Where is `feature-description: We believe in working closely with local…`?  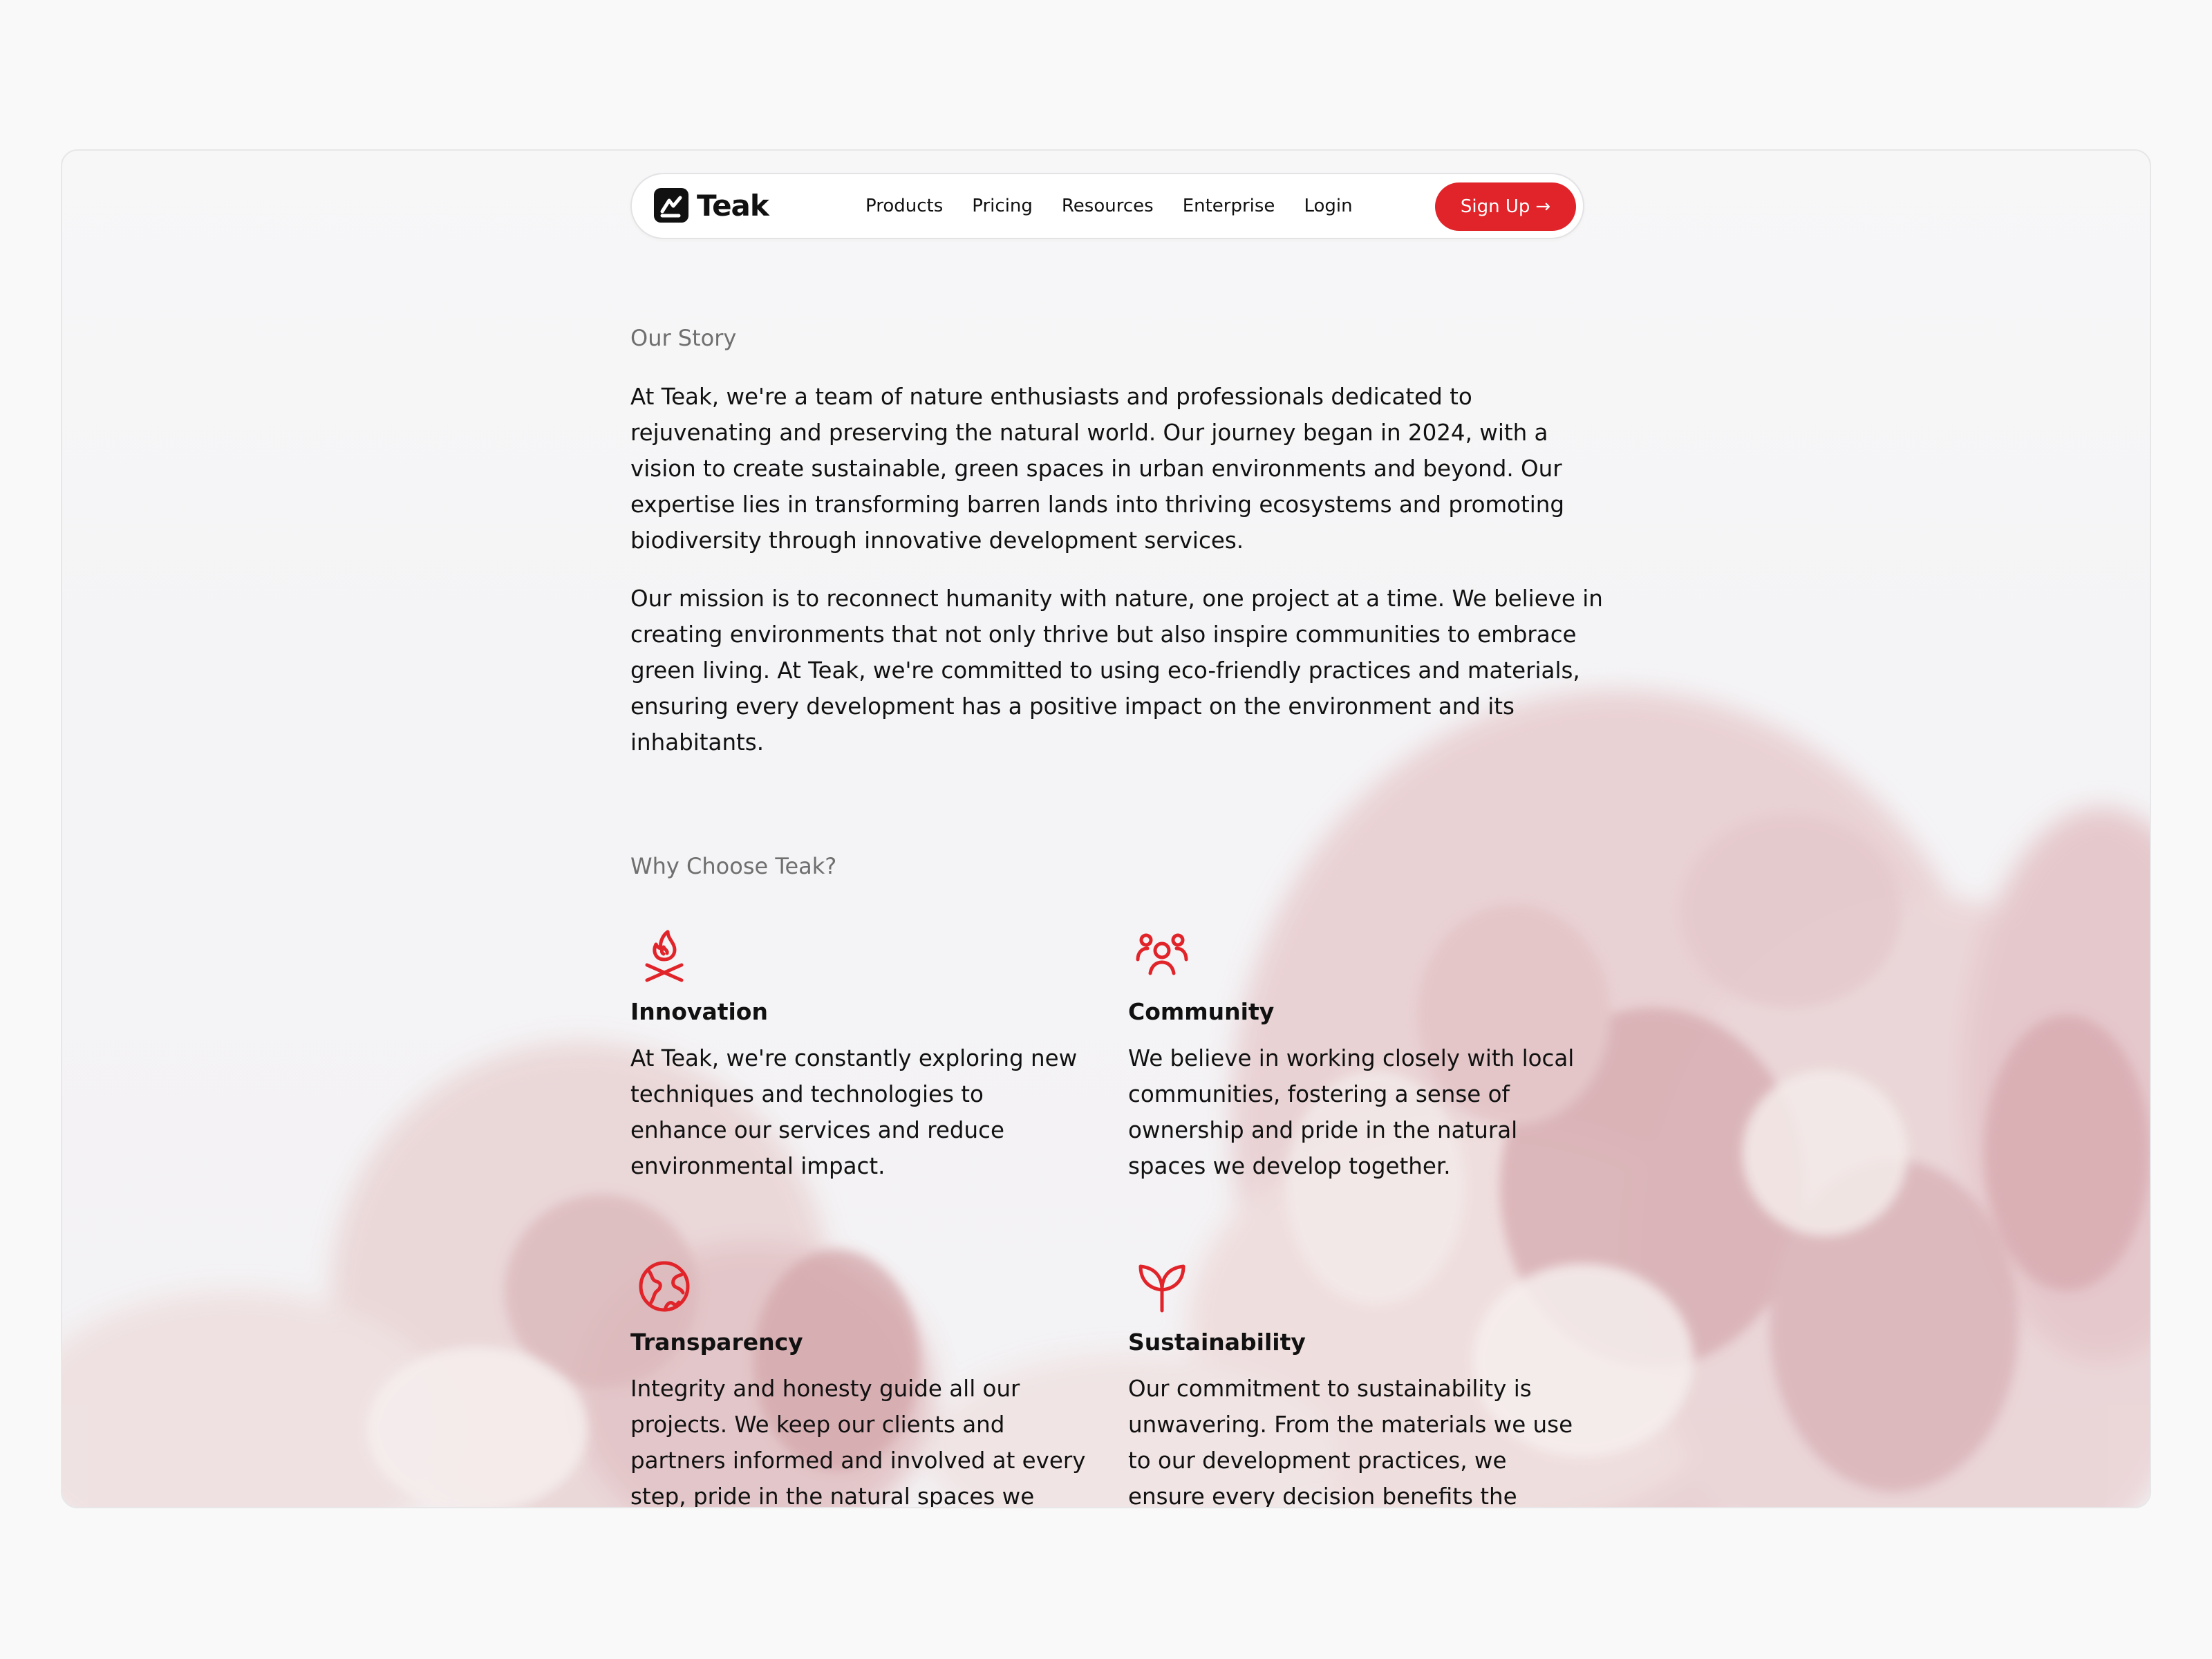 feature-description: We believe in working closely with local… is located at coordinates (1351, 1112).